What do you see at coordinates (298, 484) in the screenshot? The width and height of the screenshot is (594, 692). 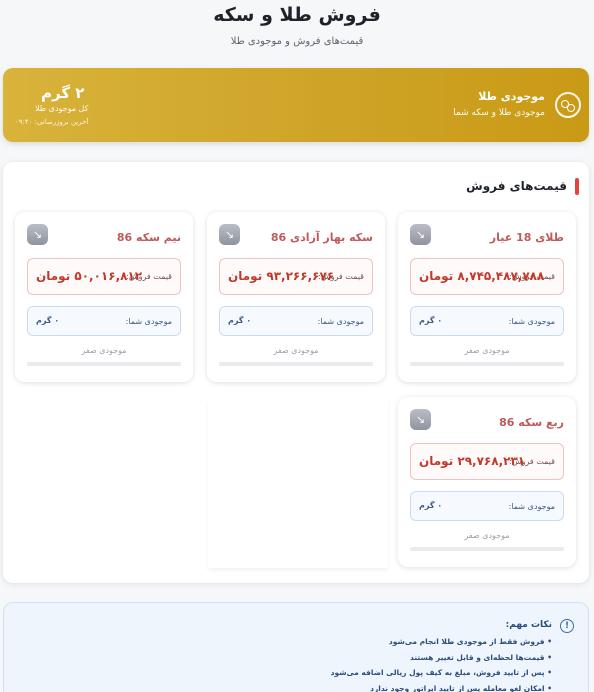 I see `empty-grid-cell` at bounding box center [298, 484].